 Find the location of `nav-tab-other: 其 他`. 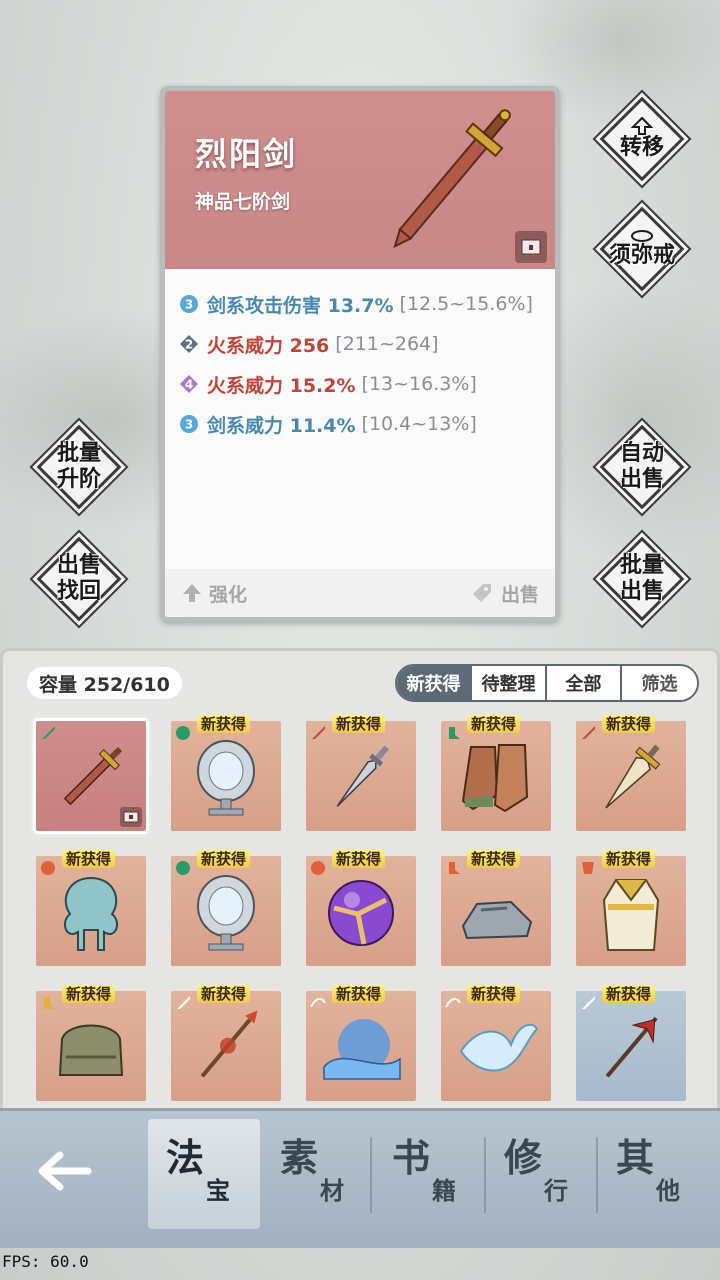

nav-tab-other: 其 他 is located at coordinates (654, 1174).